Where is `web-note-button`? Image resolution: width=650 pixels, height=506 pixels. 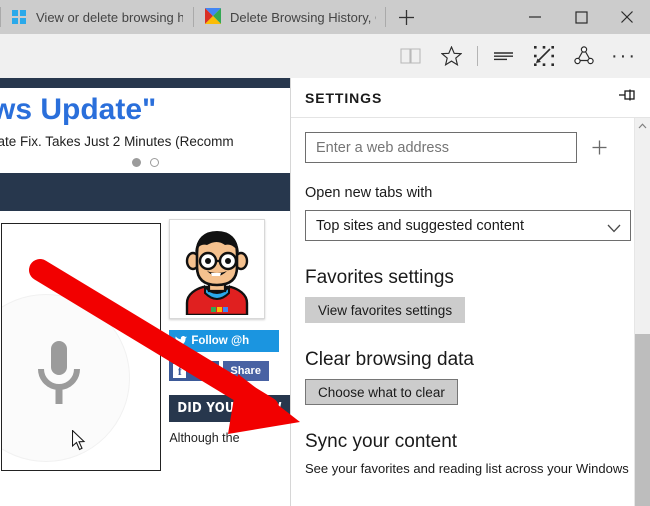 web-note-button is located at coordinates (544, 56).